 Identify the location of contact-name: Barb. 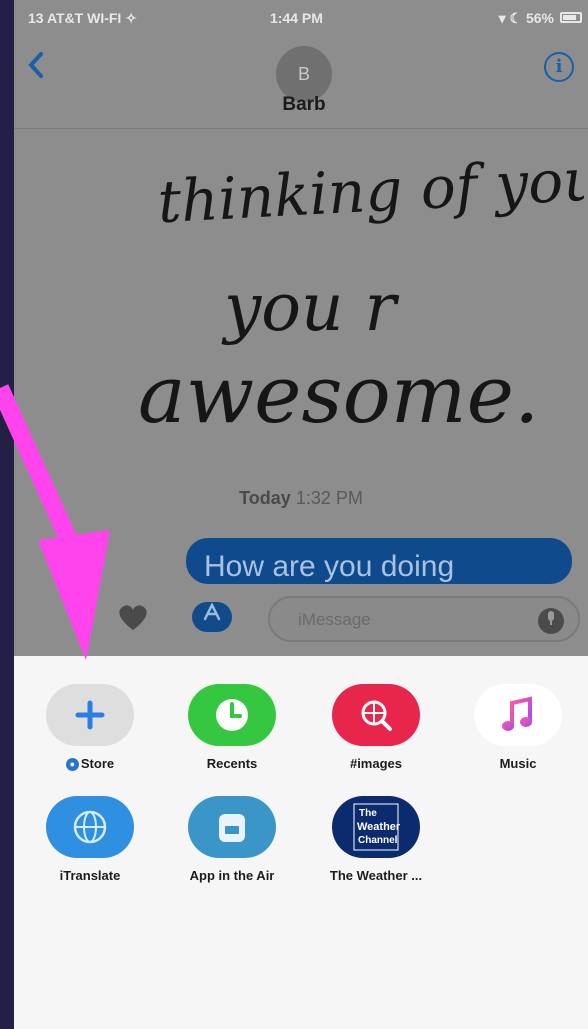
(304, 105).